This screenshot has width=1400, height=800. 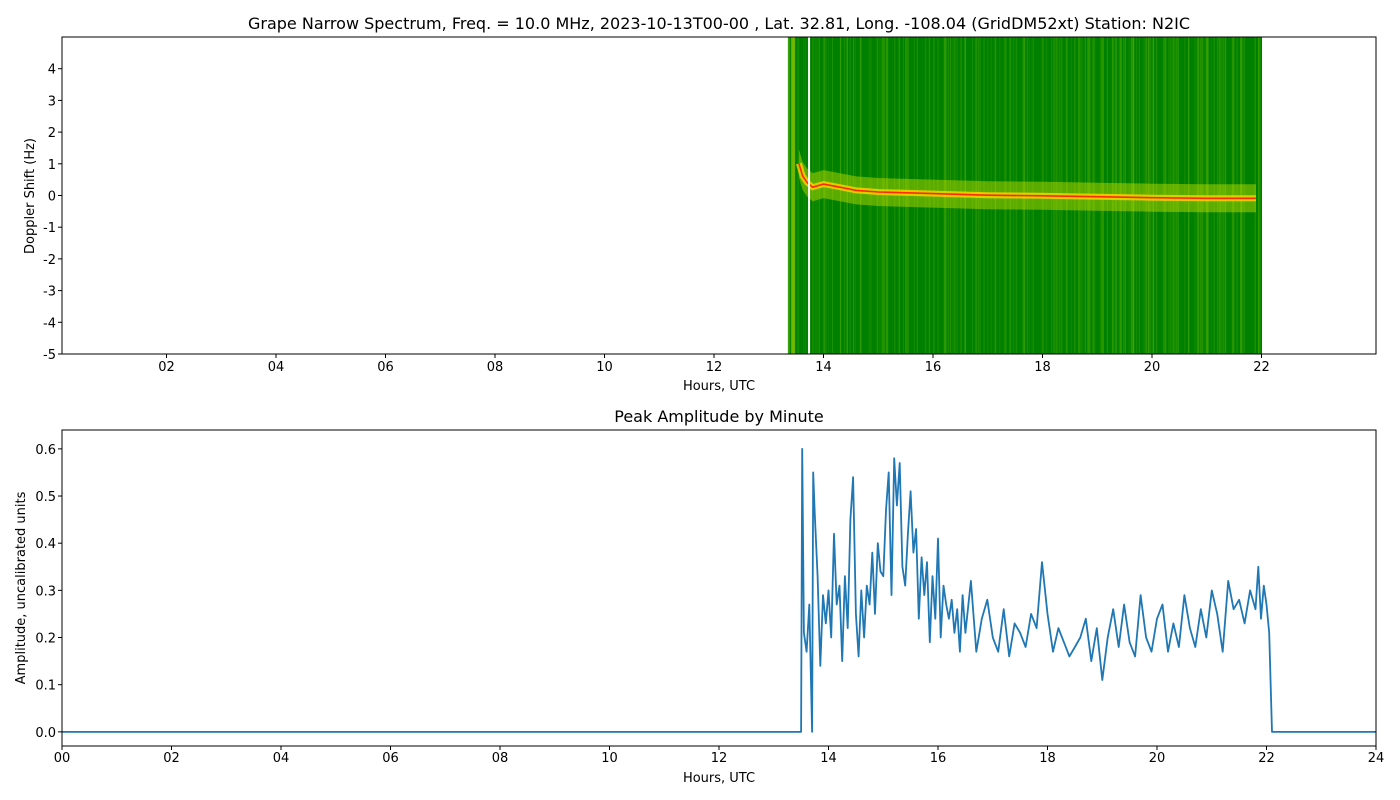 What do you see at coordinates (52, 101) in the screenshot?
I see `spectrogram-y-tick-label: 3` at bounding box center [52, 101].